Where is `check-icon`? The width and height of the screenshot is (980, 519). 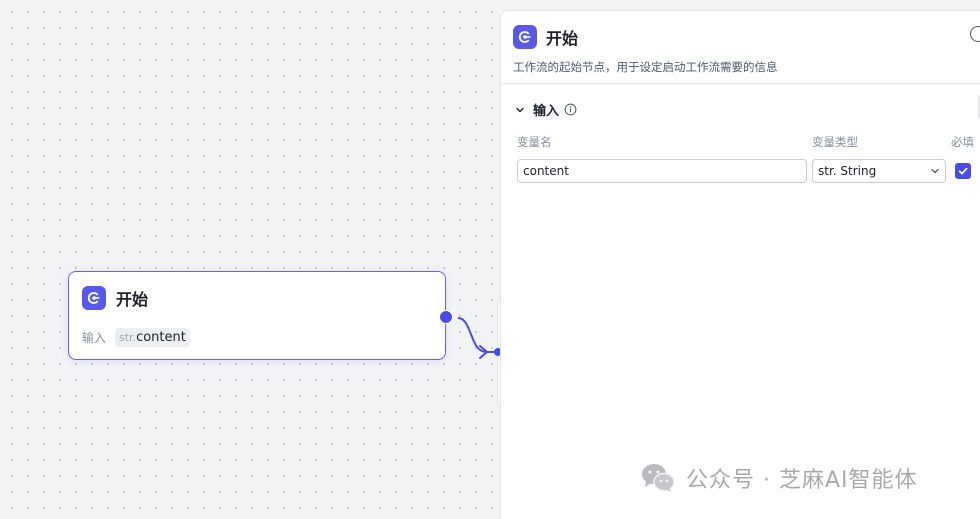 check-icon is located at coordinates (963, 171).